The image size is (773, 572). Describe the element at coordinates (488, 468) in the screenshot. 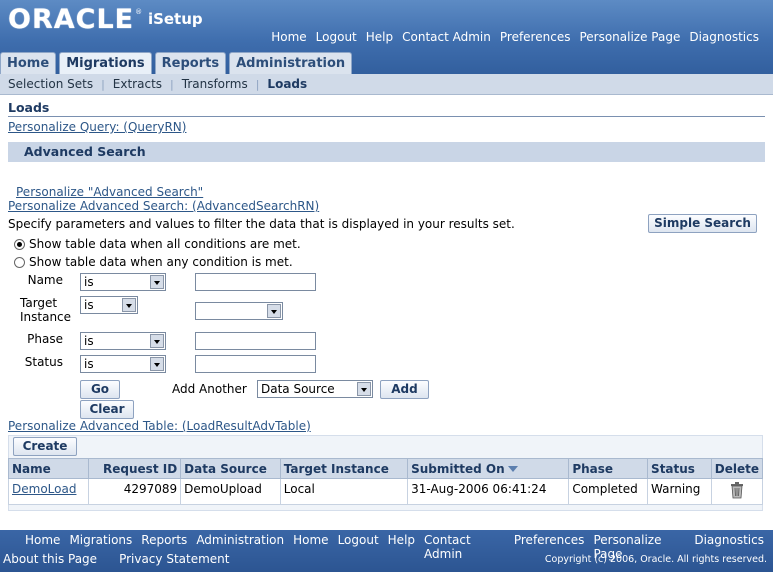

I see `col-header-submitted-on: Submitted On` at that location.